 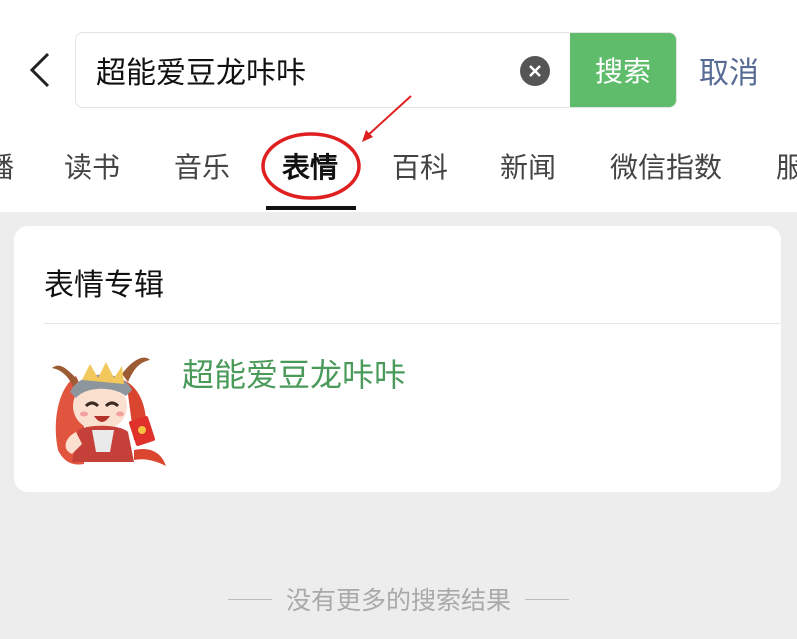 What do you see at coordinates (547, 599) in the screenshot?
I see `footer-line-right` at bounding box center [547, 599].